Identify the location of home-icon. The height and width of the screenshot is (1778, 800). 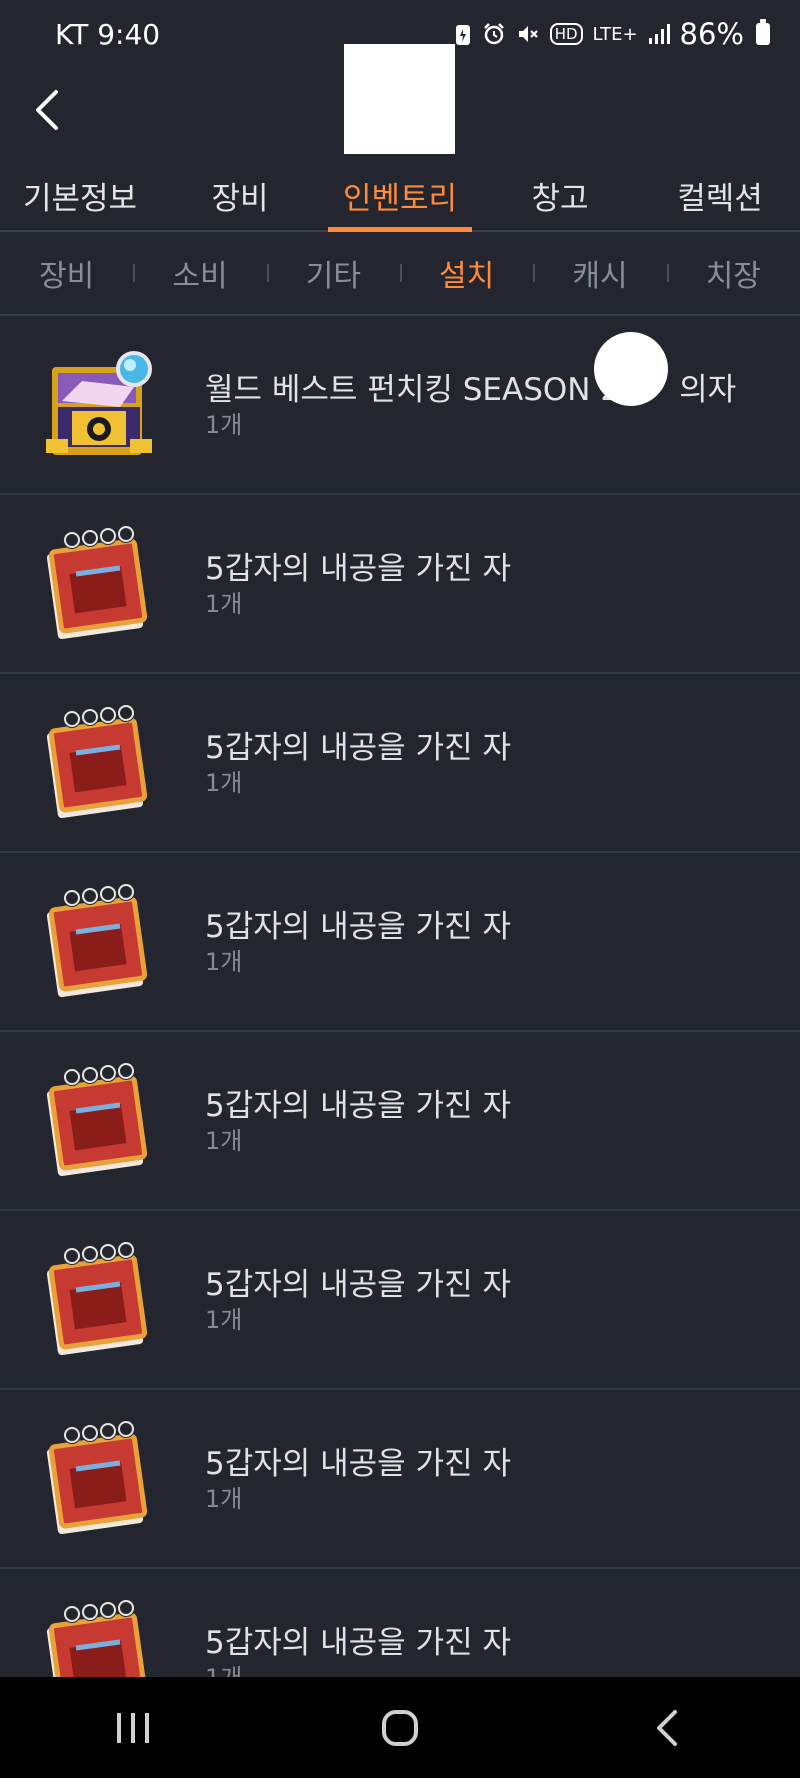
(399, 1727).